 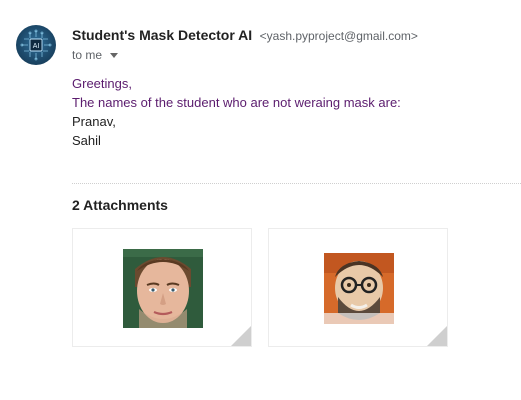 What do you see at coordinates (162, 35) in the screenshot?
I see `sender-name: Student's Mask Detector AI` at bounding box center [162, 35].